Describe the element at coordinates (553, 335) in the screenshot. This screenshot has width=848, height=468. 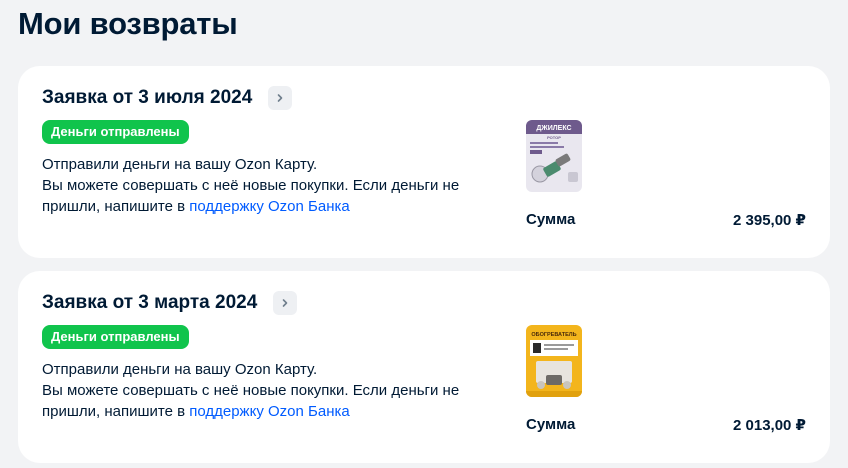
I see `product-label: ОБОГРЕВАТЕЛЬ` at that location.